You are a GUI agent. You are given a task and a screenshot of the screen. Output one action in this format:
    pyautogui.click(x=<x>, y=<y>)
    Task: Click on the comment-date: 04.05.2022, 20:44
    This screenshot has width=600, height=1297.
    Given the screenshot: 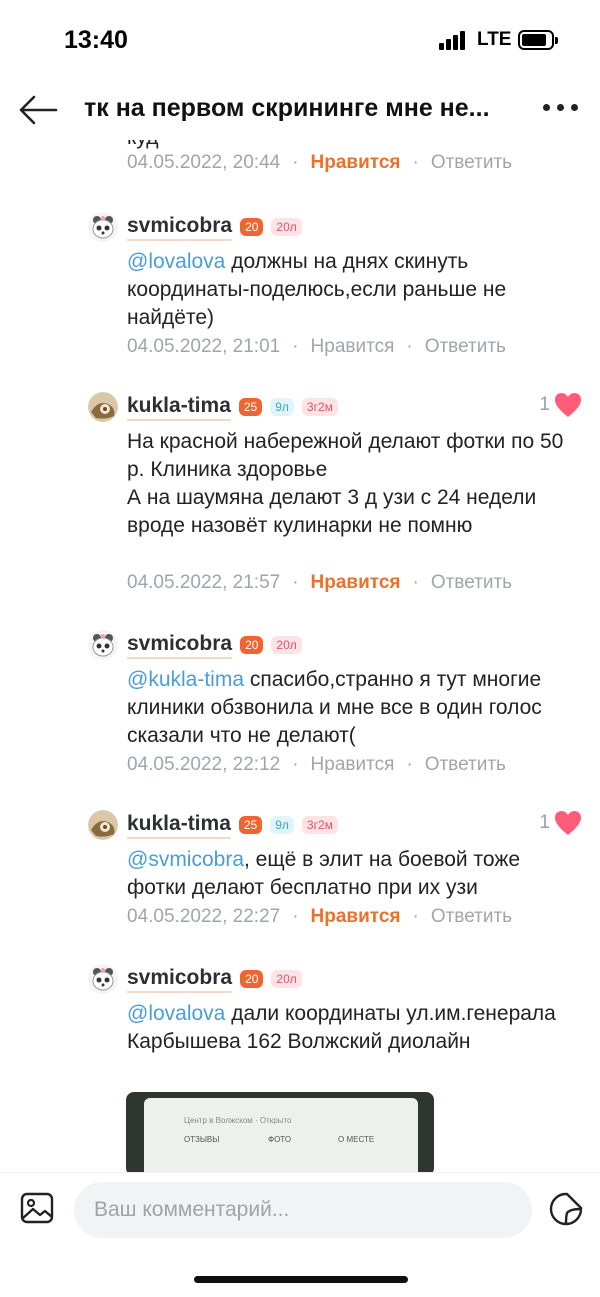 What is the action you would take?
    pyautogui.click(x=204, y=162)
    